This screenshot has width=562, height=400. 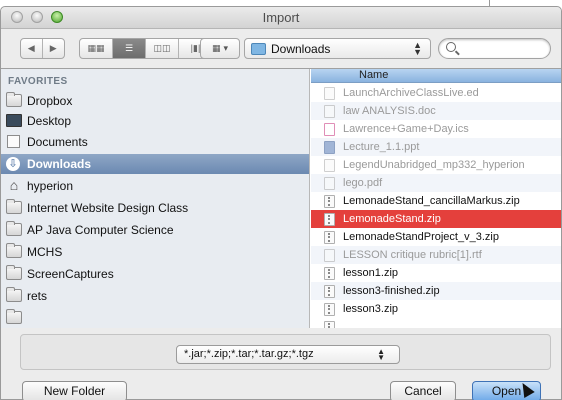 I want to click on file-row: lego.pdf, so click(x=436, y=183).